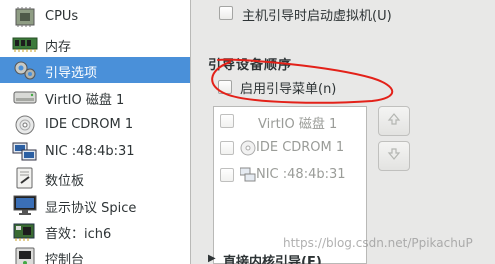 Image resolution: width=495 pixels, height=264 pixels. Describe the element at coordinates (226, 13) in the screenshot. I see `autostart-checkbox` at that location.